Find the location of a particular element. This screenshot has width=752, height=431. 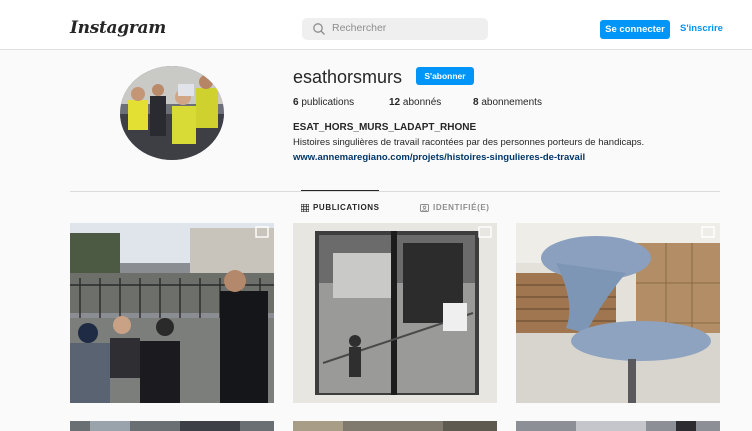

signup-link: S'inscrire is located at coordinates (701, 28).